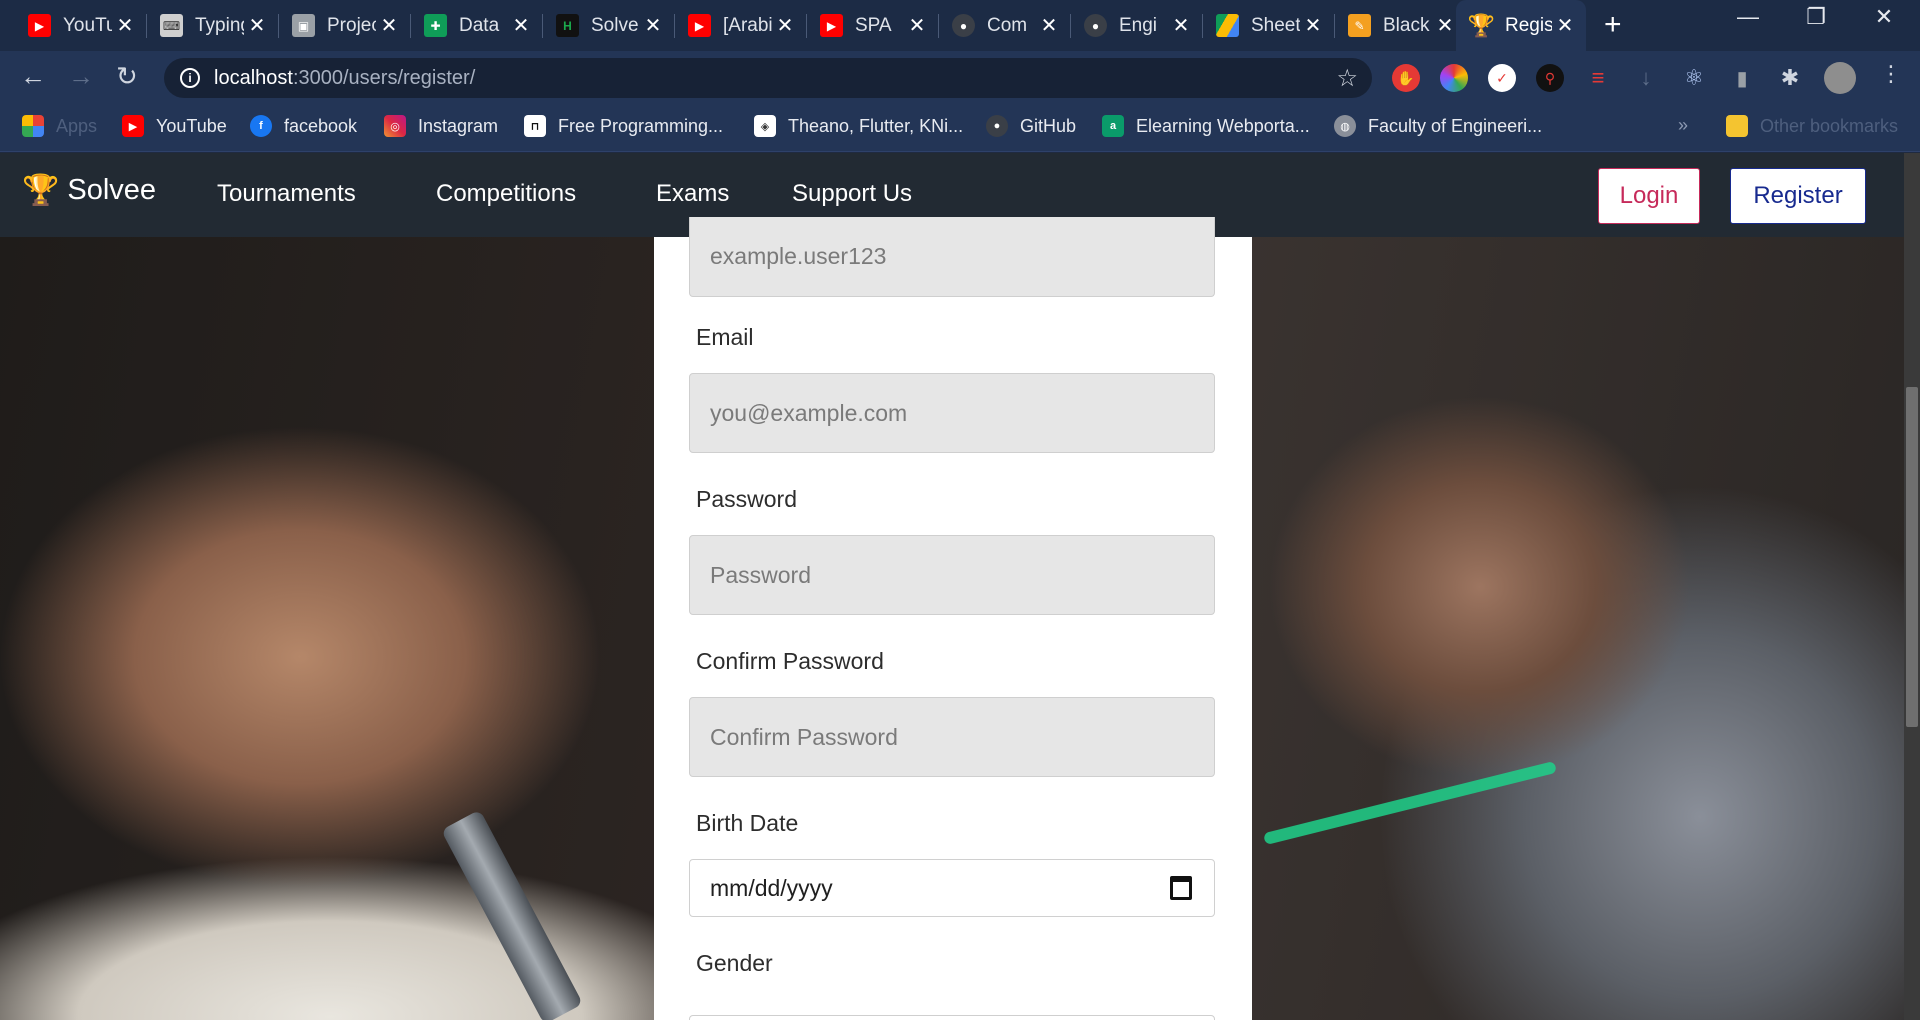 Image resolution: width=1920 pixels, height=1020 pixels. What do you see at coordinates (253, 77) in the screenshot?
I see `url-host: localhost` at bounding box center [253, 77].